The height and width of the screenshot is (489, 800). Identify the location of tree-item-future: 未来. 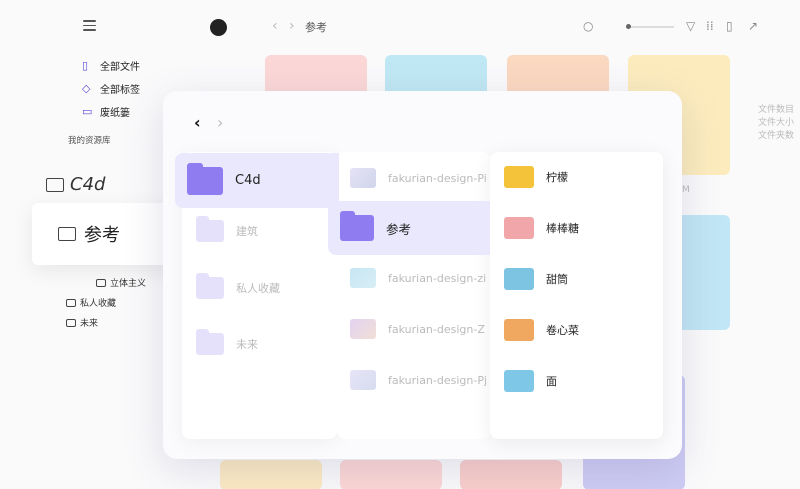
(82, 322).